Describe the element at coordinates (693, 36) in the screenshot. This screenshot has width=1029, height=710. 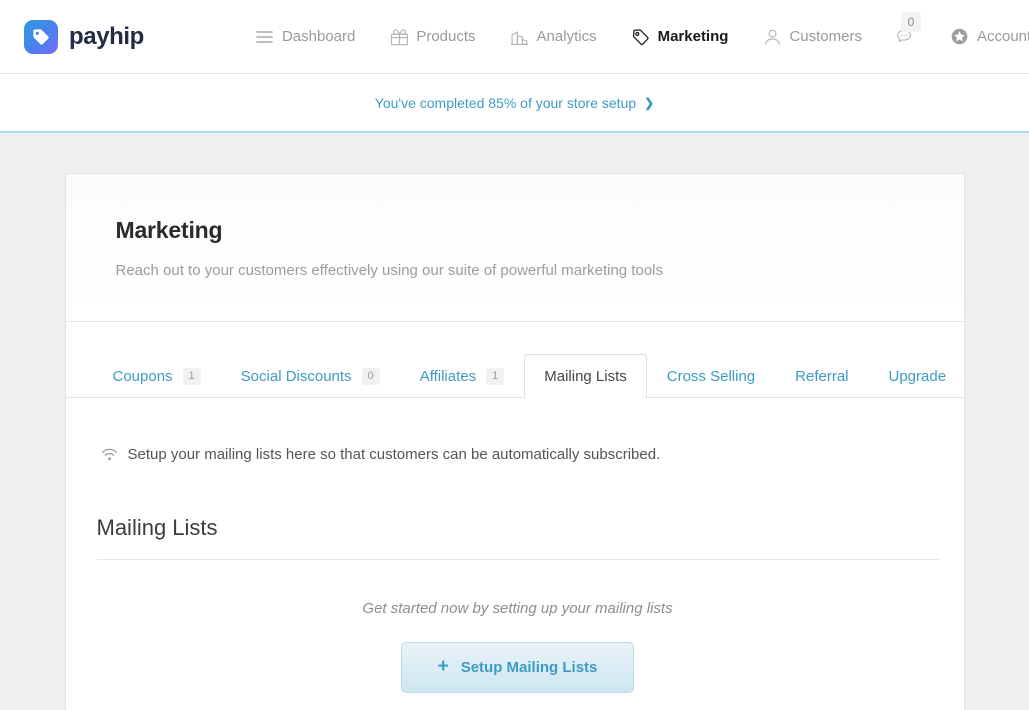
I see `nav-label-marketing: Marketing` at that location.